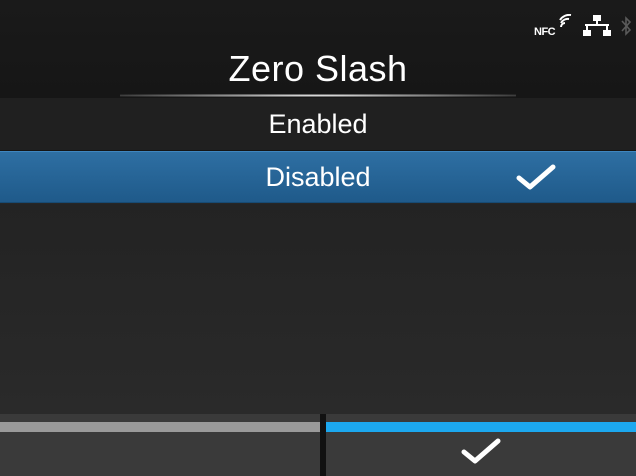 This screenshot has width=636, height=476. What do you see at coordinates (160, 445) in the screenshot?
I see `back-softkey` at bounding box center [160, 445].